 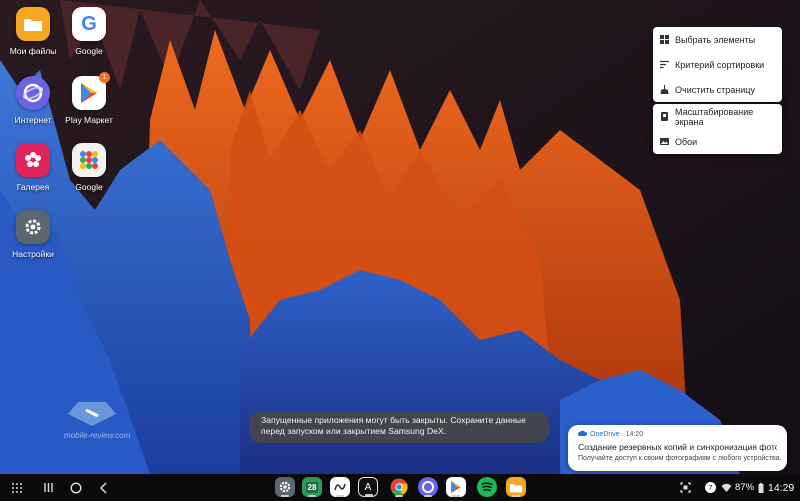 What do you see at coordinates (686, 141) in the screenshot?
I see `menu-item-label: Обои` at bounding box center [686, 141].